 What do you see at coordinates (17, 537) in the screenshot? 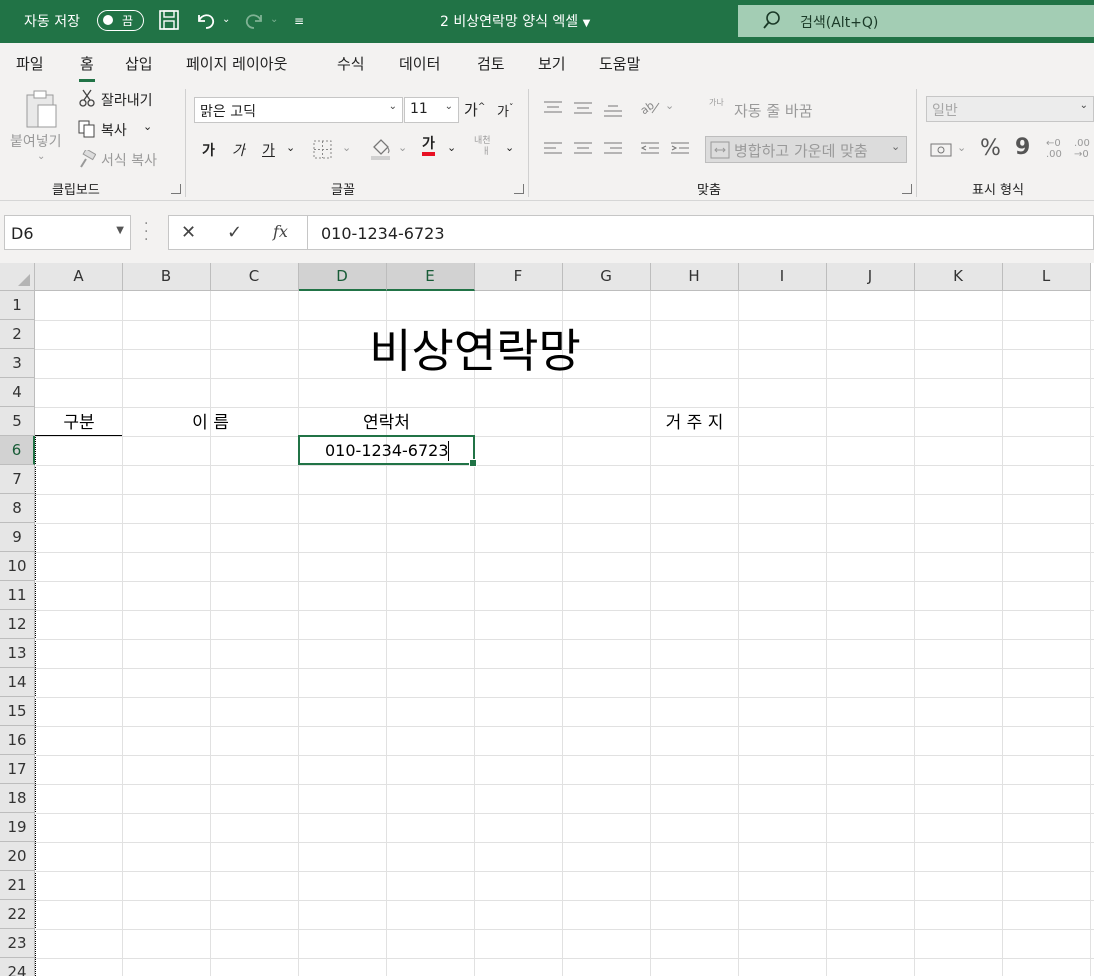
I see `row-header-9: 9` at bounding box center [17, 537].